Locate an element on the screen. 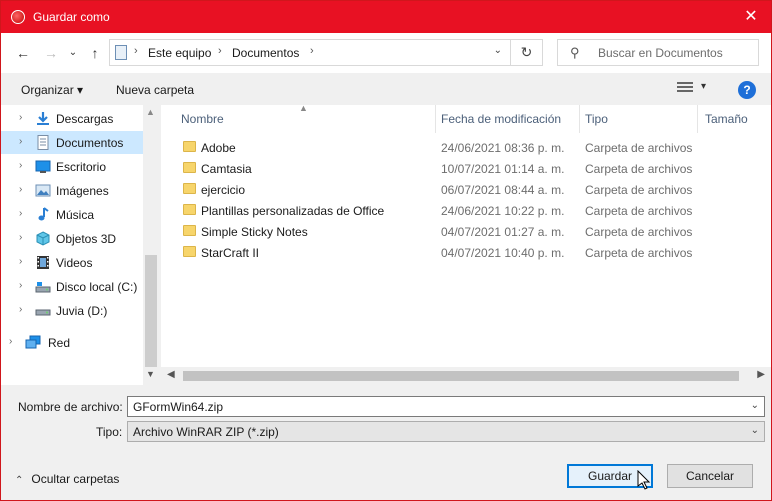  search-placeholder: Buscar en Documentos is located at coordinates (660, 53).